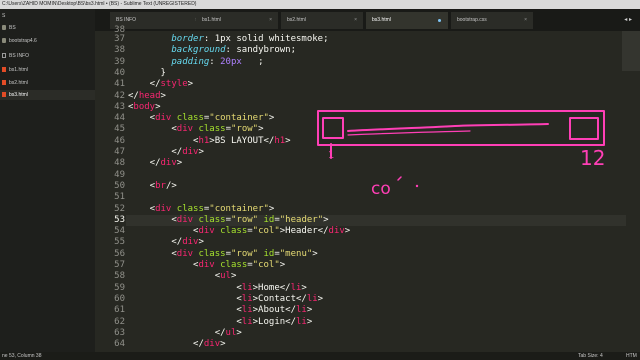 This screenshot has width=640, height=360. What do you see at coordinates (631, 356) in the screenshot?
I see `syntax-mode: HTM` at bounding box center [631, 356].